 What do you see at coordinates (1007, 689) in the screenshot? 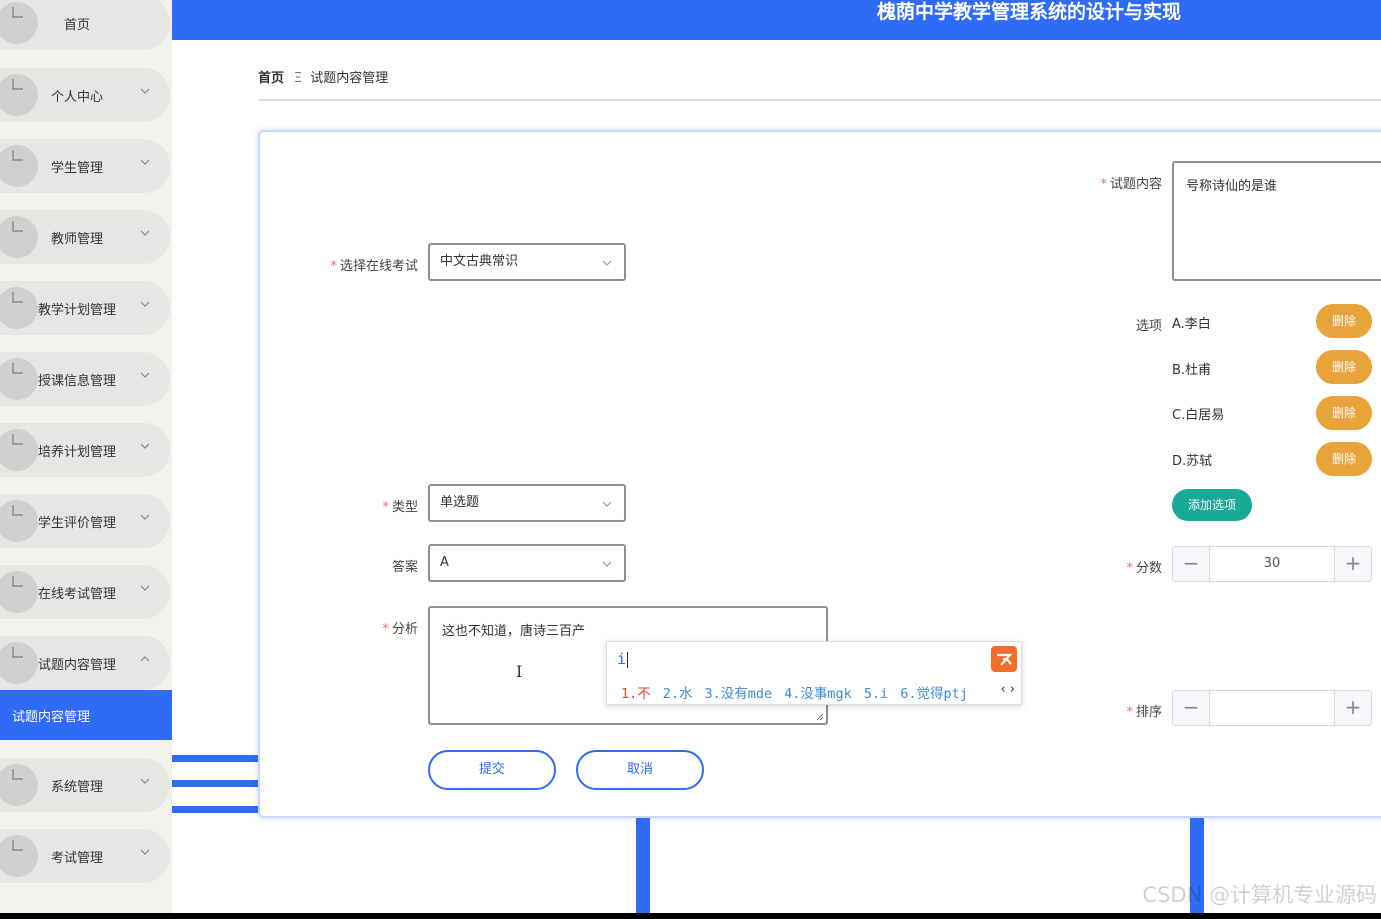
I see `ime-page-nav-icon: ‹ ›` at bounding box center [1007, 689].